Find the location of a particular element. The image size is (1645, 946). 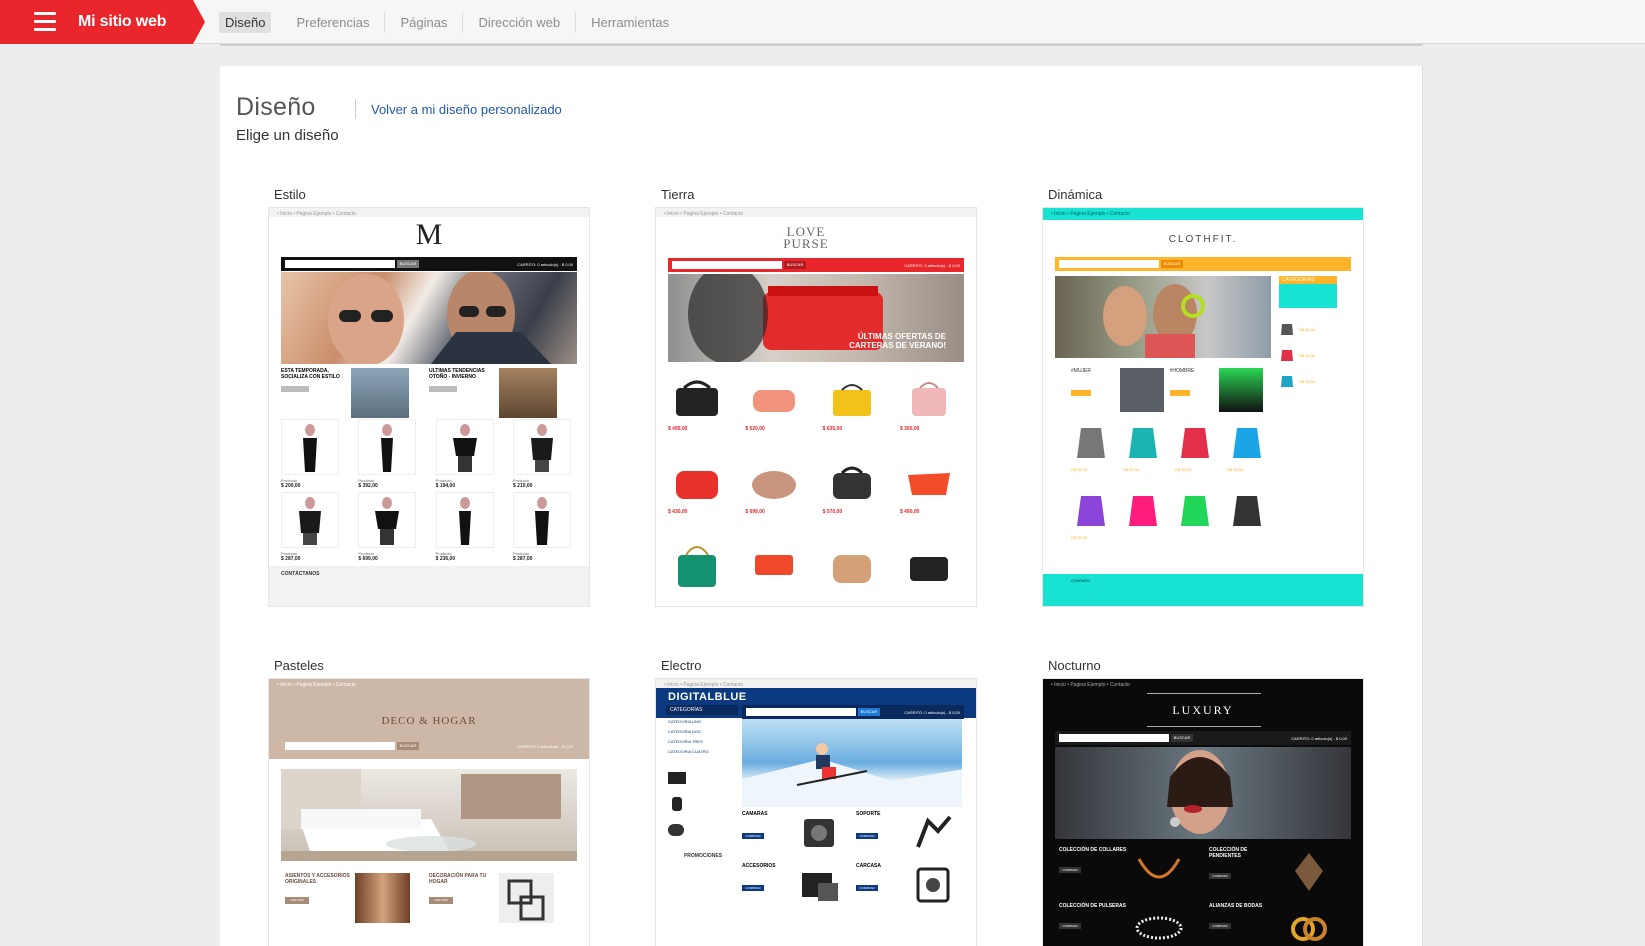

preview-banner-text: ÚLTIMAS OFERTAS DE CARTERAS DE VERANO! is located at coordinates (897, 341).